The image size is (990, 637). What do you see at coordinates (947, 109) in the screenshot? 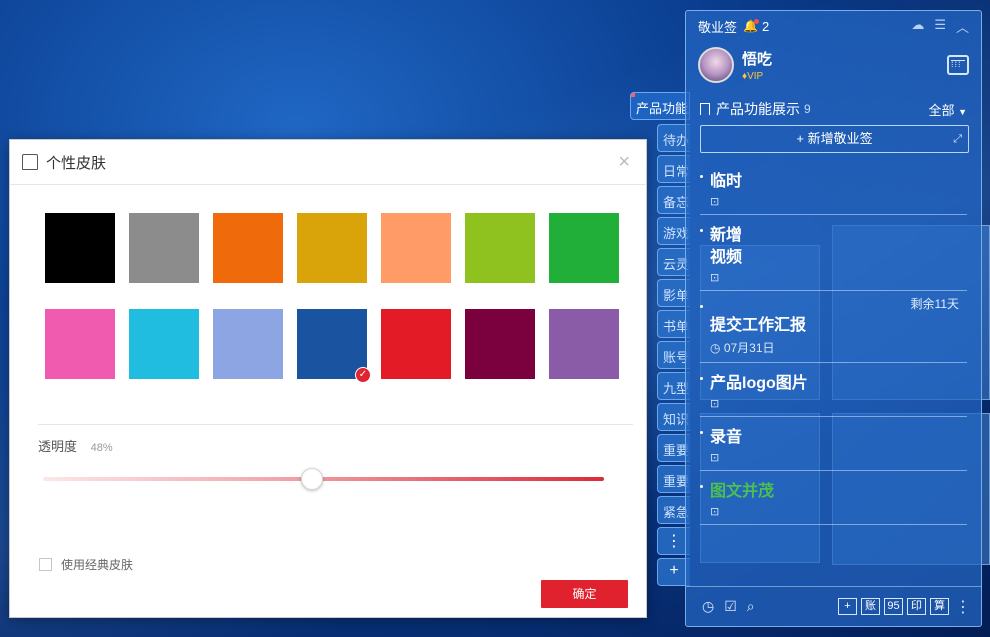
I see `filter-dropdown: 全部 ▼` at bounding box center [947, 109].